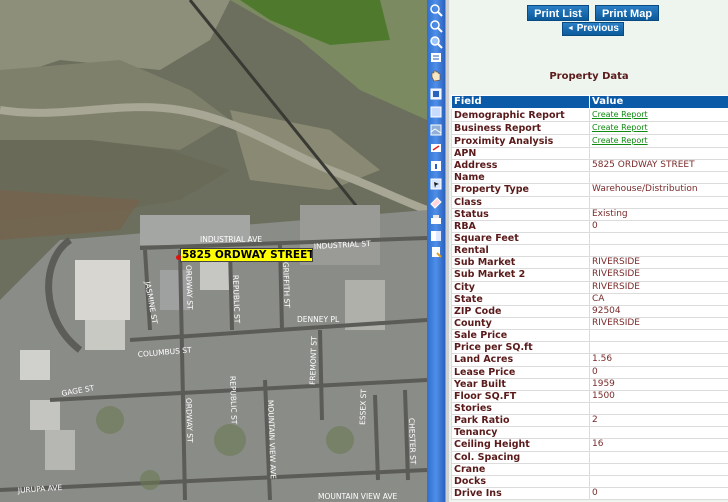 The image size is (728, 502). What do you see at coordinates (658, 360) in the screenshot?
I see `field-value: 1.56` at bounding box center [658, 360].